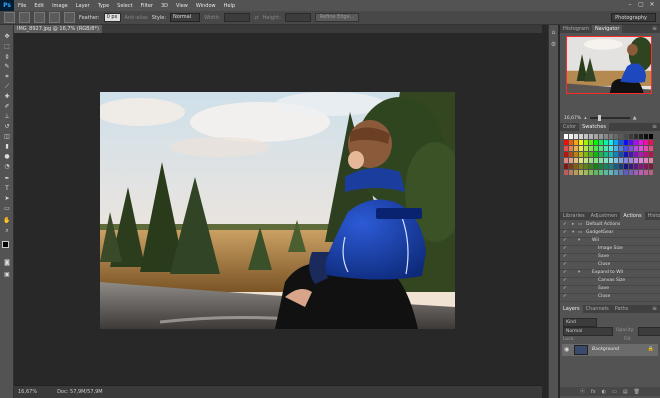  What do you see at coordinates (593, 392) in the screenshot?
I see `fx-icon: fx` at bounding box center [593, 392].